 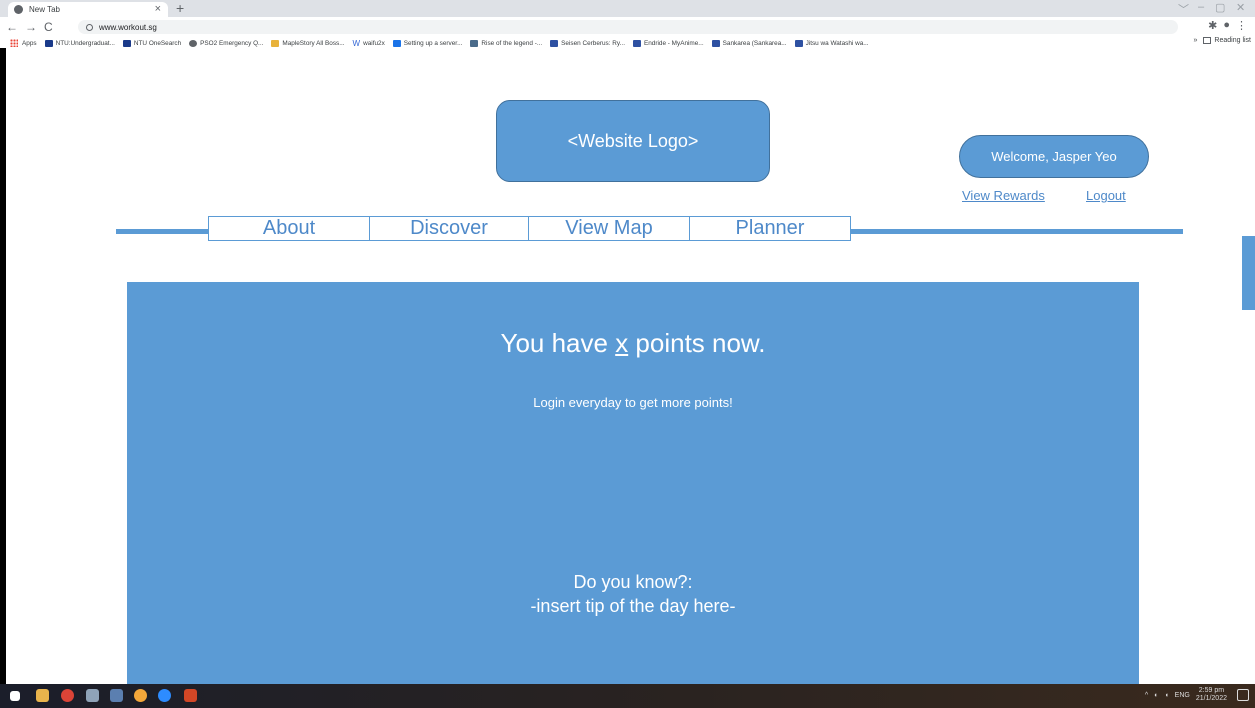 What do you see at coordinates (18, 9) in the screenshot?
I see `chrome-icon` at bounding box center [18, 9].